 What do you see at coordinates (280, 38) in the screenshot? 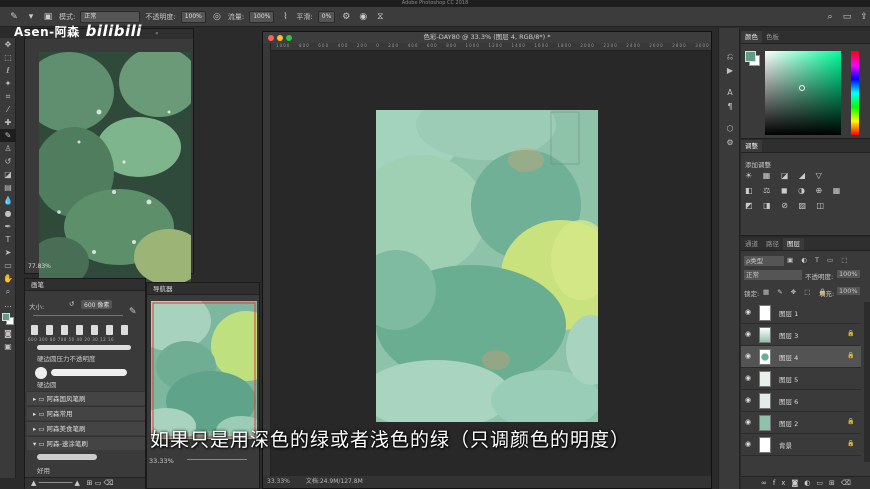
I see `minimize-icon` at bounding box center [280, 38].